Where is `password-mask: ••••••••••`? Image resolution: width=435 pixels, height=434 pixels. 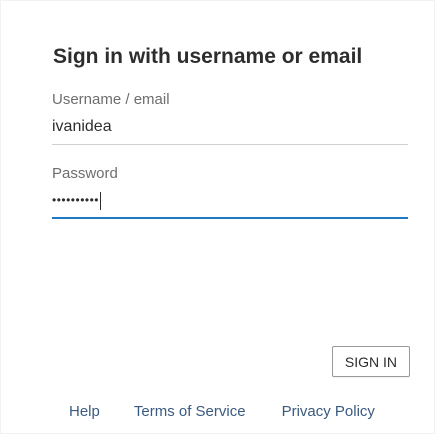 password-mask: •••••••••• is located at coordinates (76, 200).